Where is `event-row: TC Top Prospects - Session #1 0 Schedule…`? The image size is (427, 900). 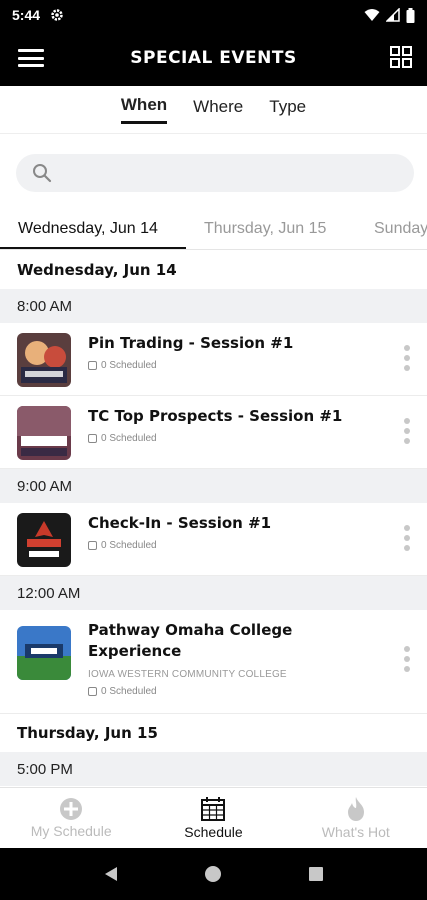
event-row: TC Top Prospects - Session #1 0 Schedule… is located at coordinates (213, 432).